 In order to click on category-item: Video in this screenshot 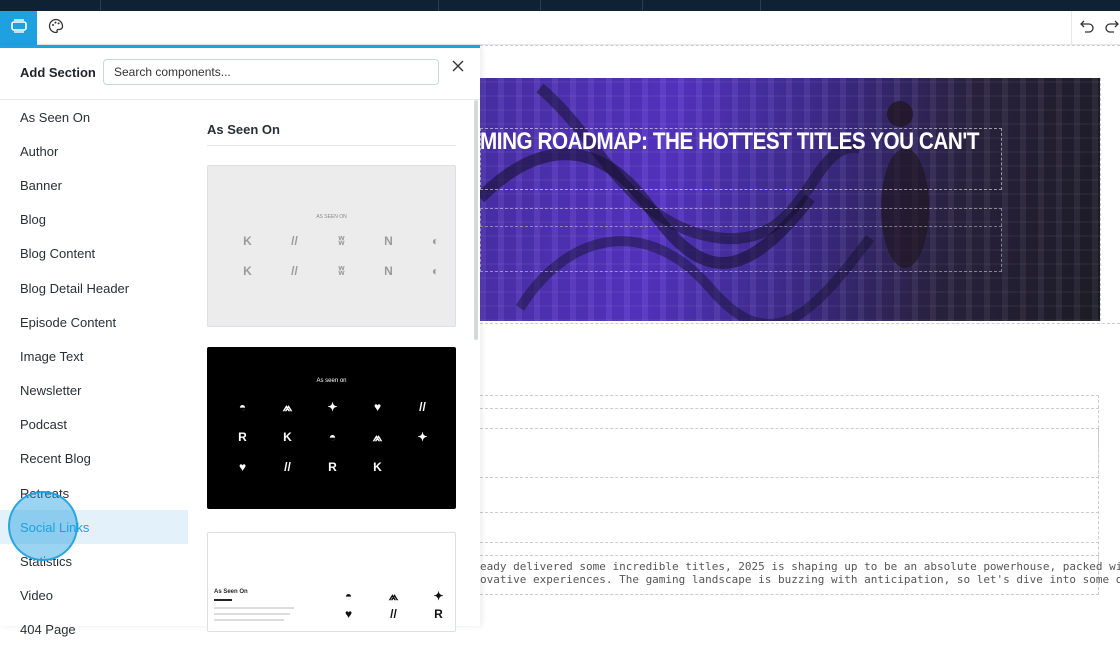, I will do `click(94, 596)`.